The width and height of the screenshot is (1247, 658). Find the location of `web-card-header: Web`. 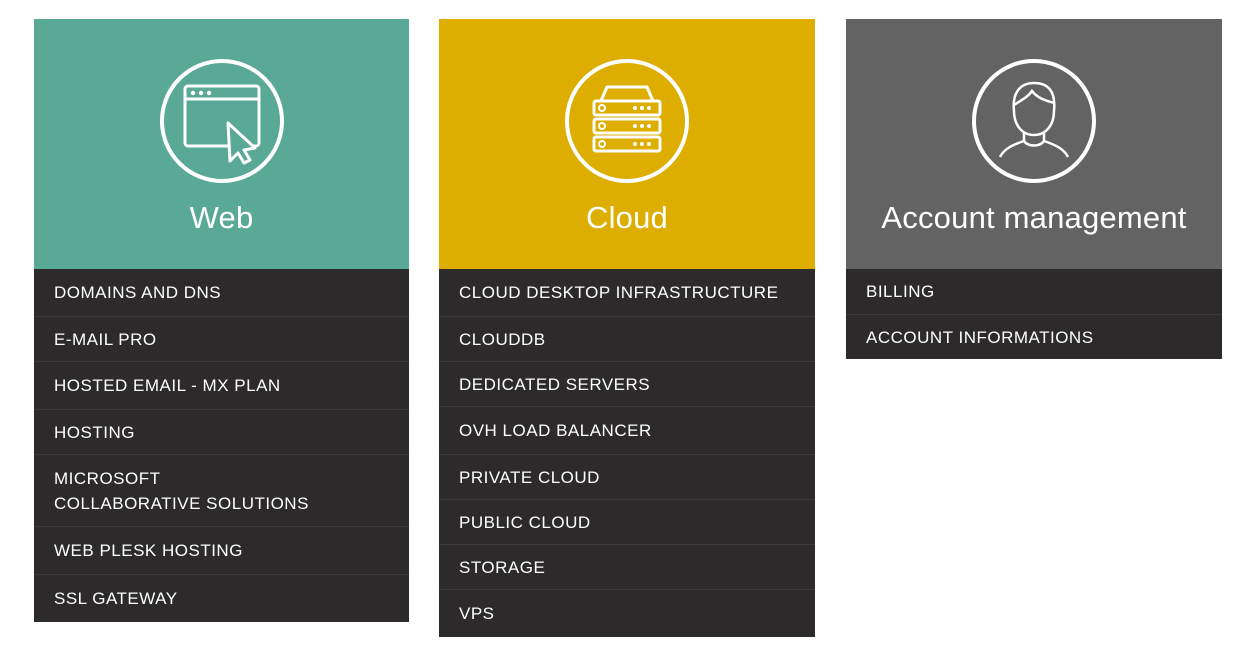

web-card-header: Web is located at coordinates (221, 144).